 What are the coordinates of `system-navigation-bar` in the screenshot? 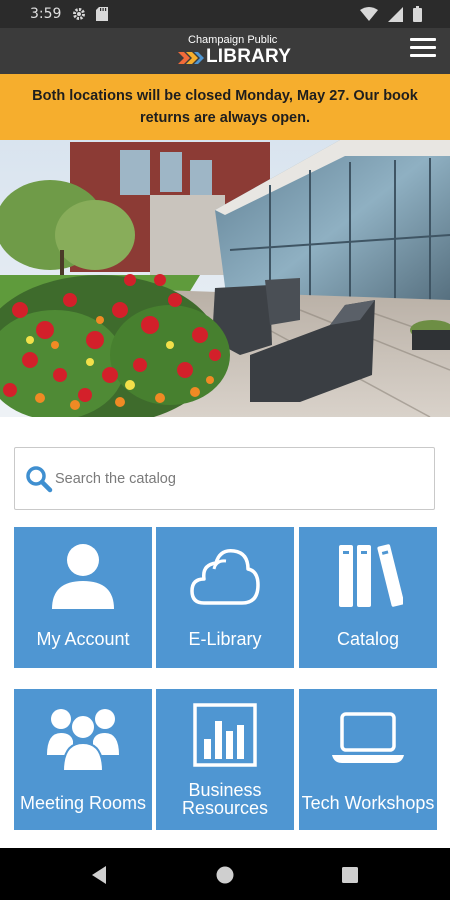 It's located at (225, 874).